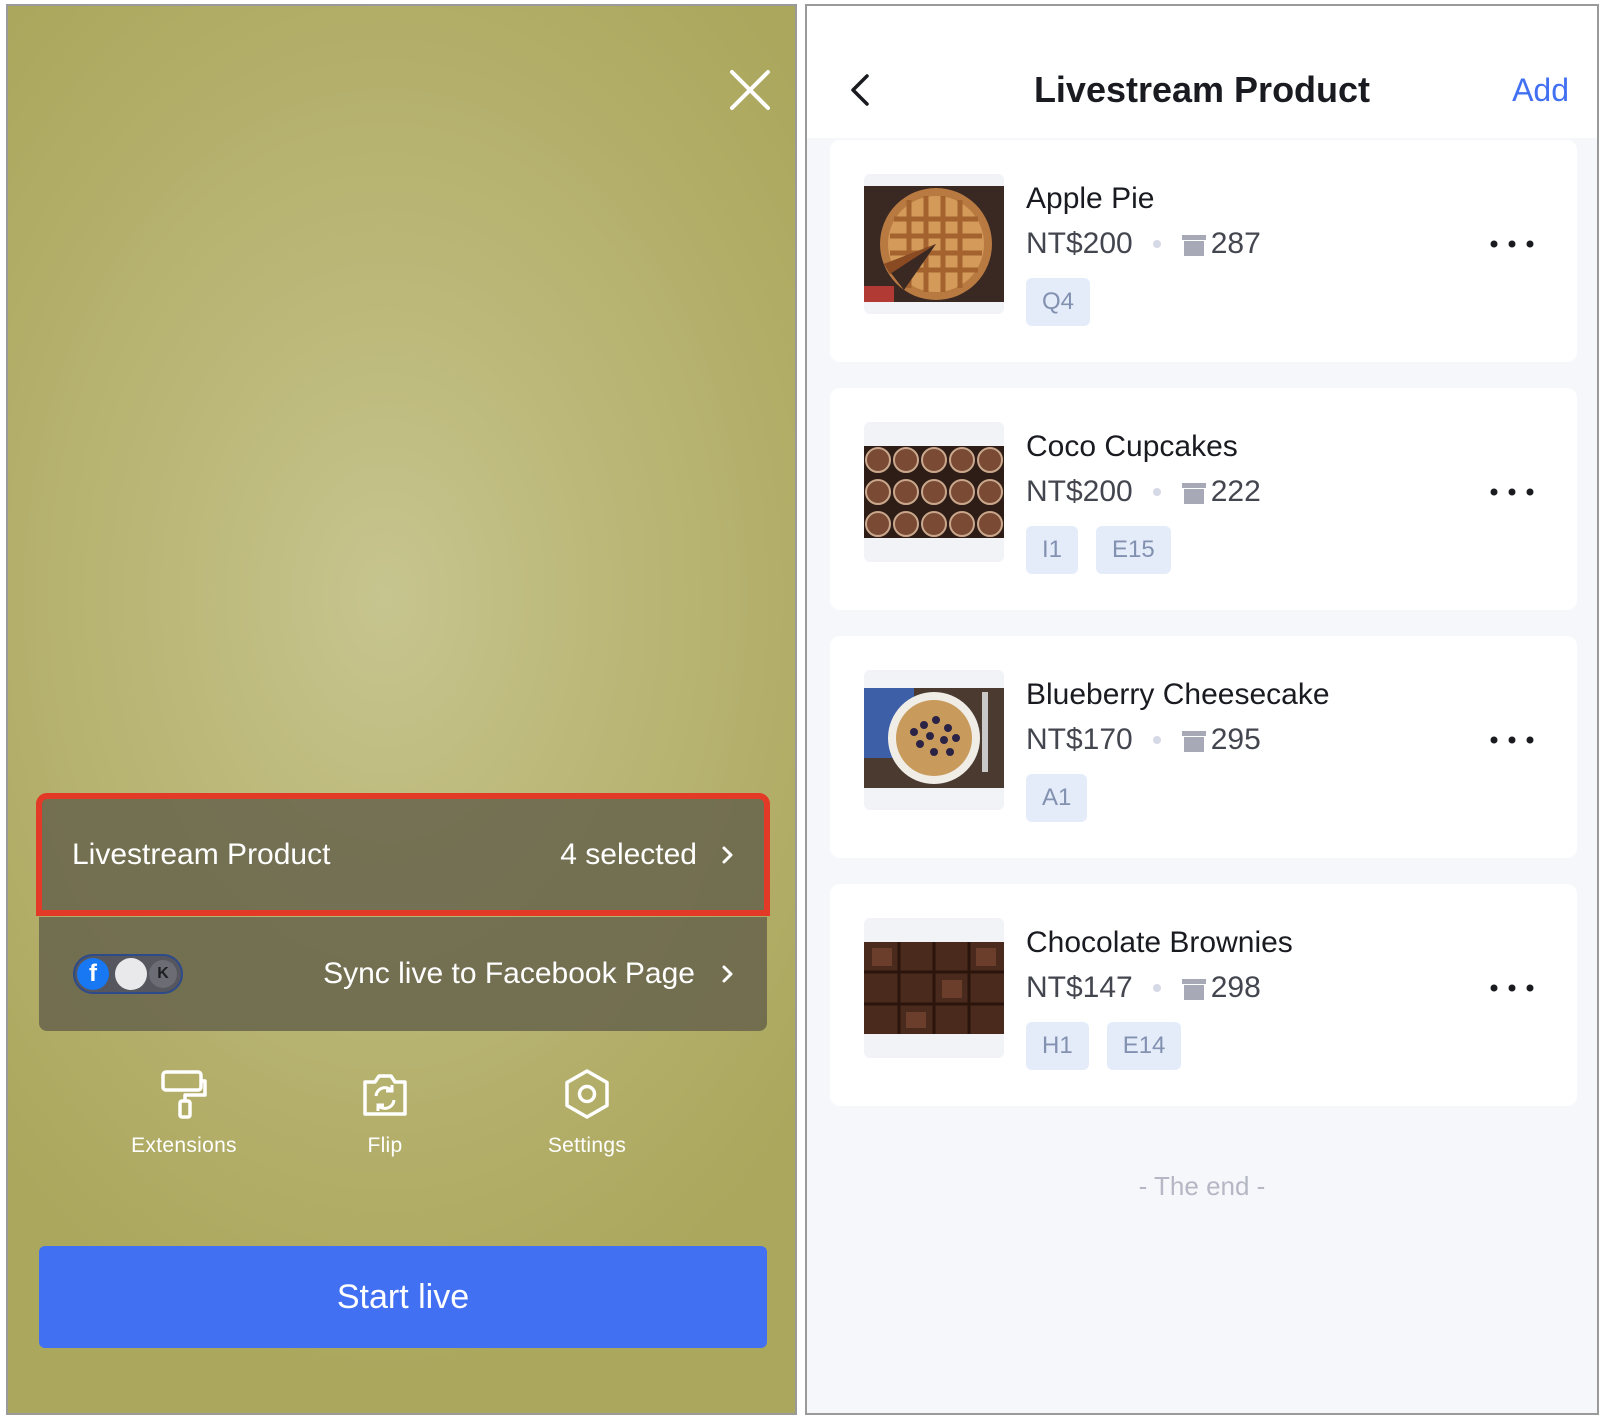 The width and height of the screenshot is (1604, 1420). Describe the element at coordinates (131, 974) in the screenshot. I see `toggle-knob` at that location.